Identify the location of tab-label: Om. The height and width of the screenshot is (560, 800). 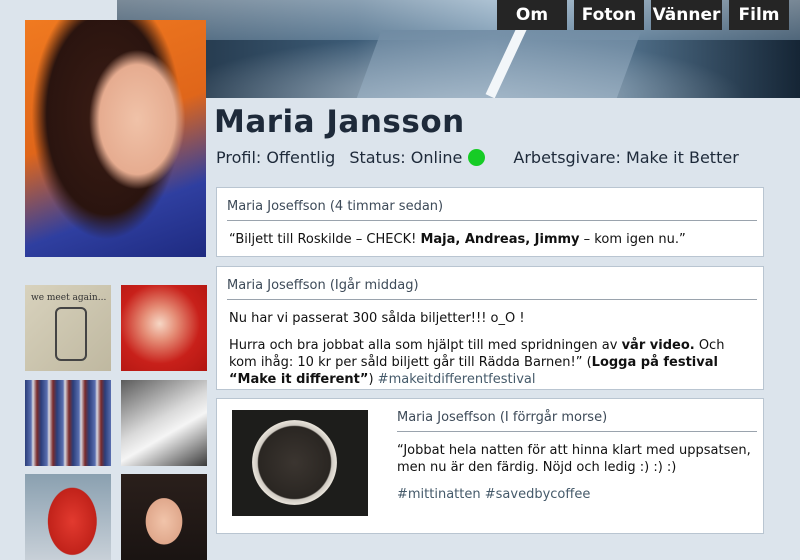
(532, 15).